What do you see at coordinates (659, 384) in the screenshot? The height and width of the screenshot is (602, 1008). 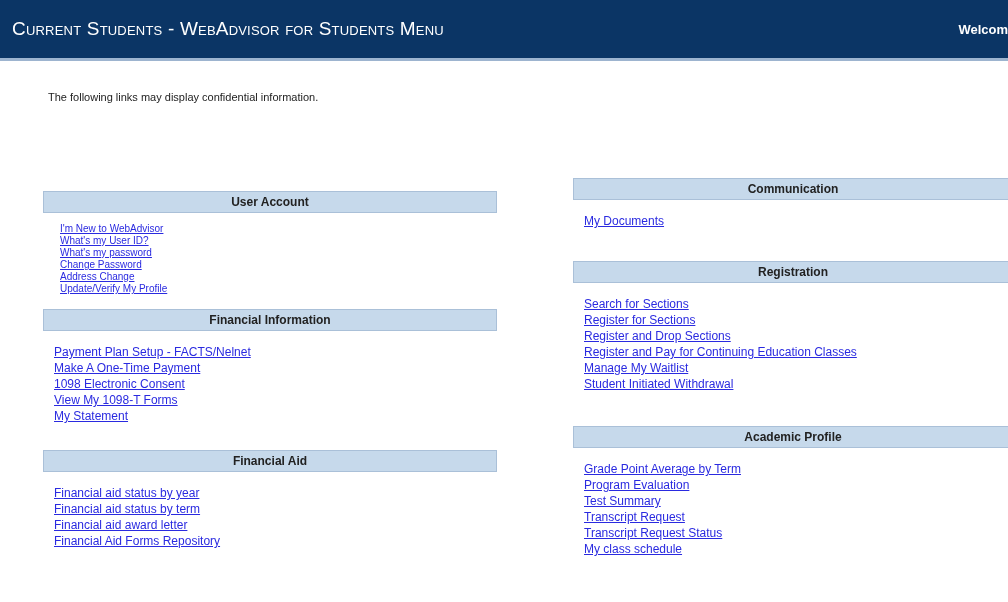 I see `menu-link: Student Initiated Withdrawal` at bounding box center [659, 384].